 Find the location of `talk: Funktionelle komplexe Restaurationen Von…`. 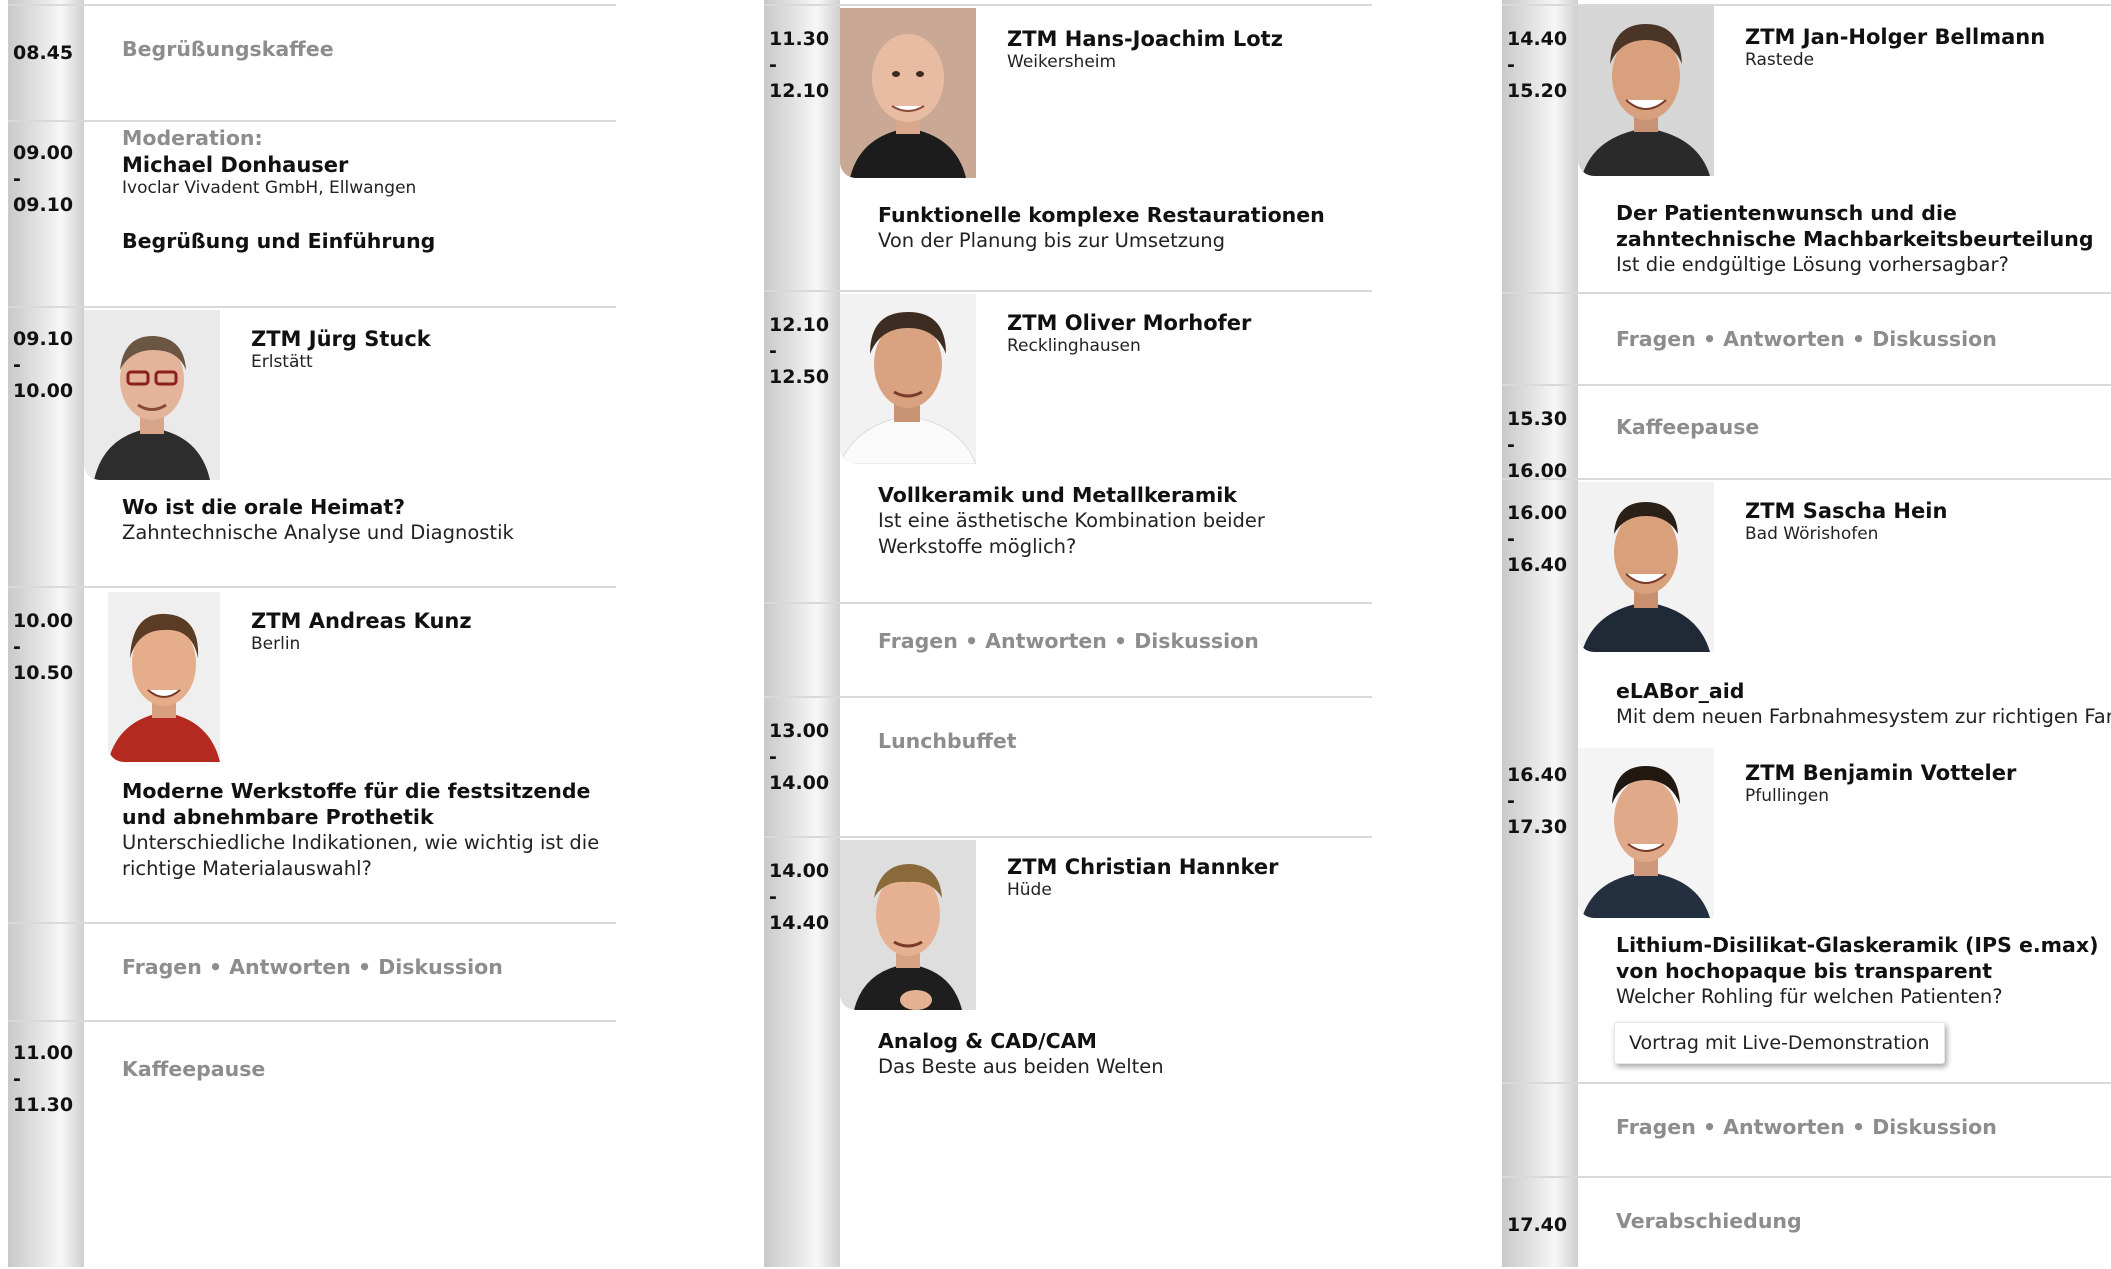

talk: Funktionelle komplexe Restaurationen Von… is located at coordinates (1118, 228).